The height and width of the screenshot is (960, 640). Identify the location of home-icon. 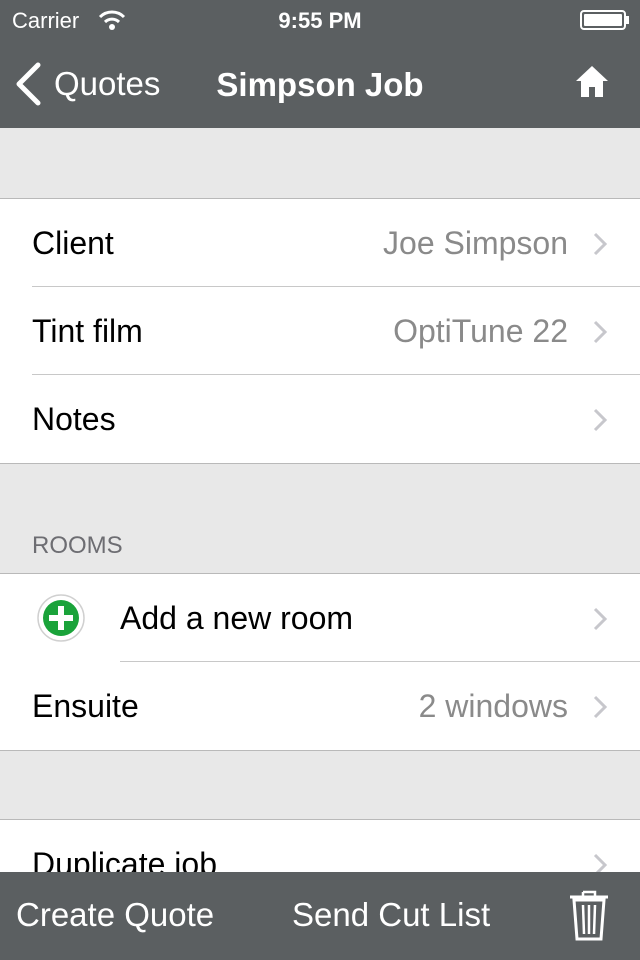
(592, 82).